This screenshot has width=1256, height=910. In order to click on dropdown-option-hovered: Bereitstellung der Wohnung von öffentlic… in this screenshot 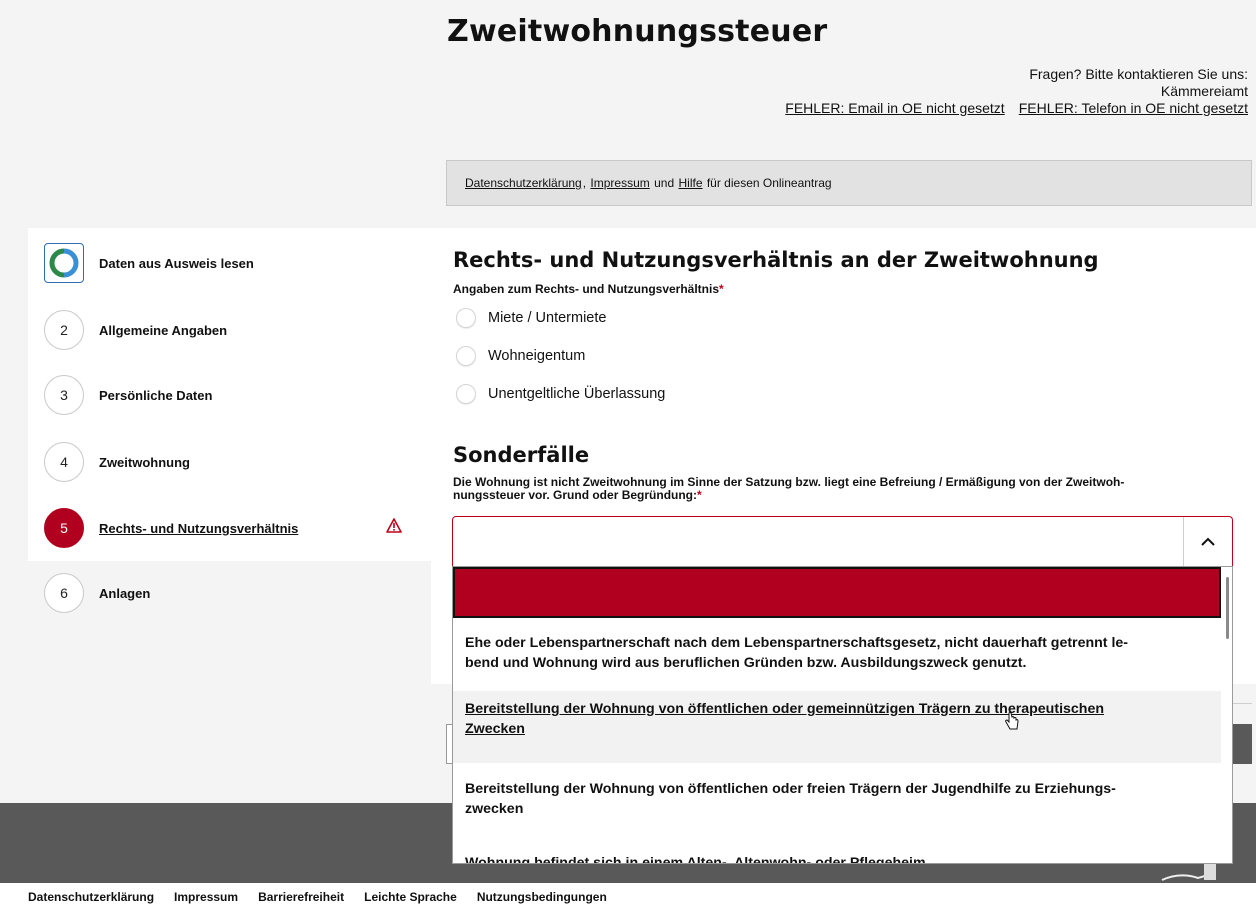, I will do `click(837, 727)`.